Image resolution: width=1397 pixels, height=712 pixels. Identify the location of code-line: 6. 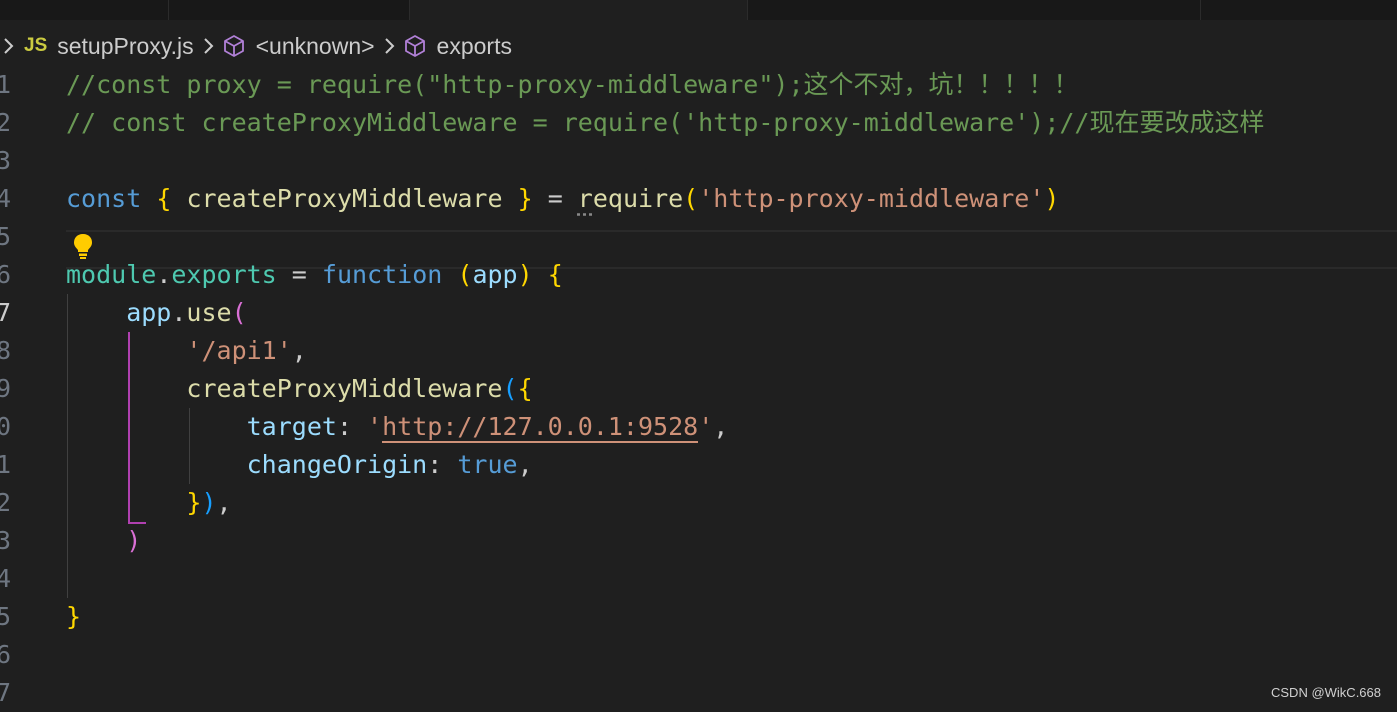
(698, 655).